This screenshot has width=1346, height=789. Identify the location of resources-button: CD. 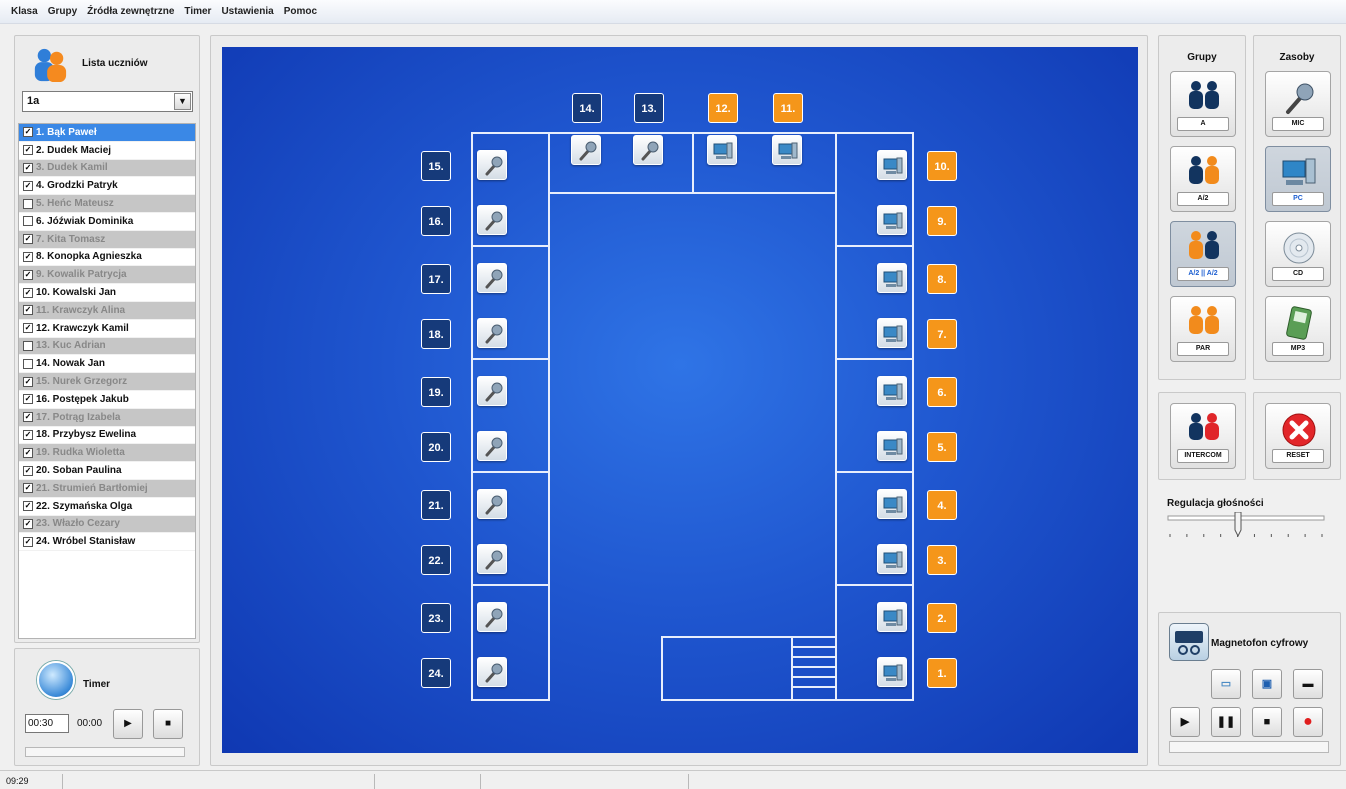
(1298, 254).